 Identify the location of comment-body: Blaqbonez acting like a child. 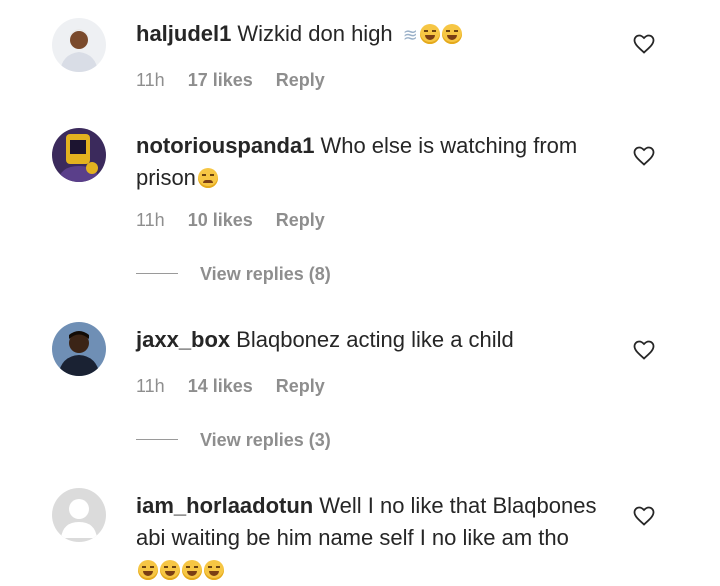
(375, 339).